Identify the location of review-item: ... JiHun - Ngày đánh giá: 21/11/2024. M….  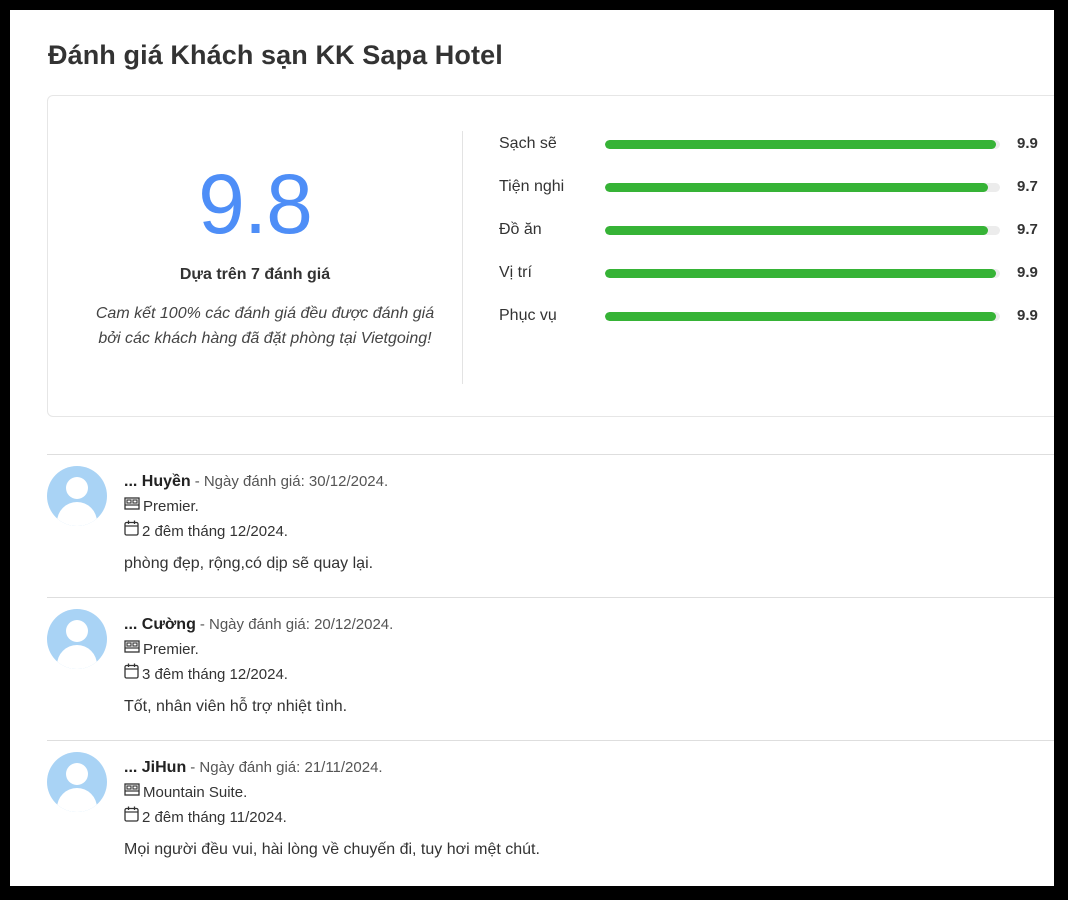
(550, 811).